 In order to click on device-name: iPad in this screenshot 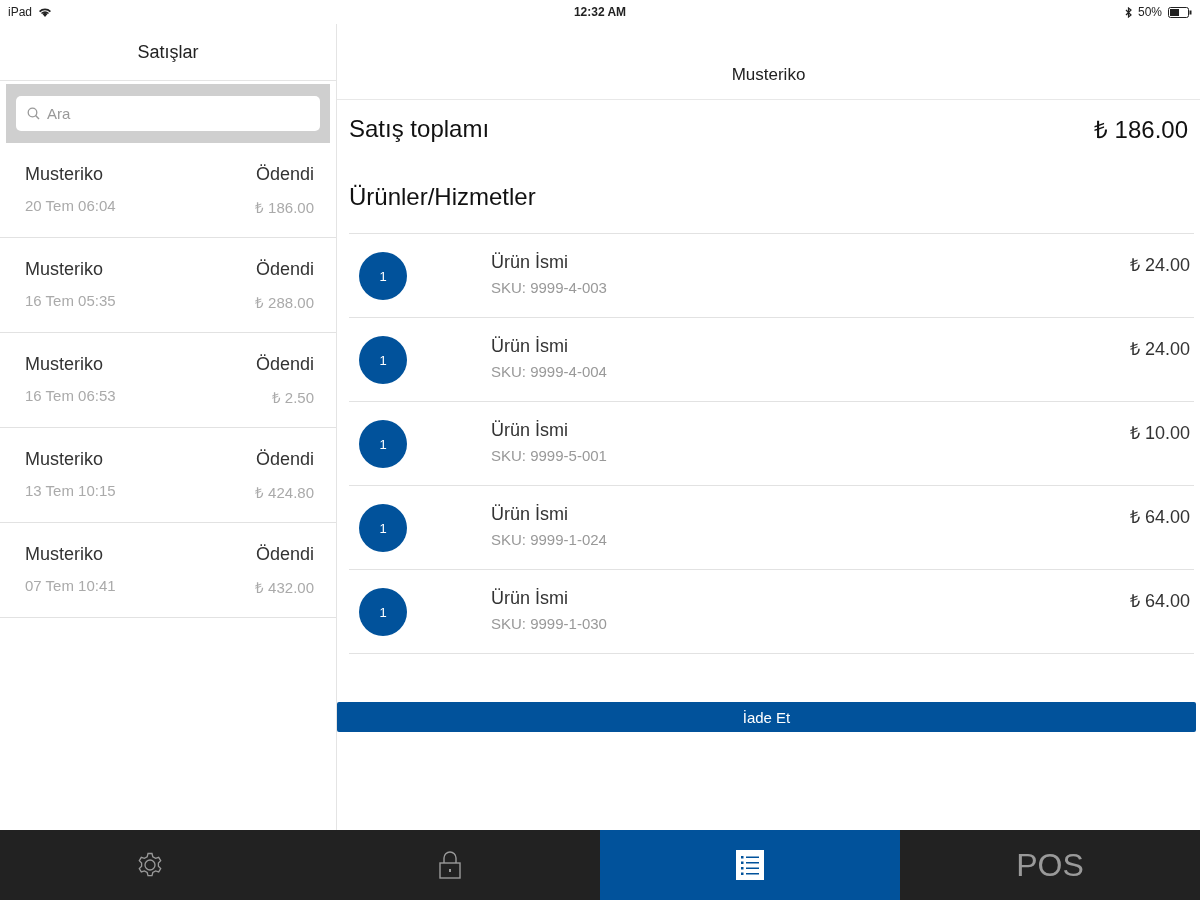, I will do `click(20, 12)`.